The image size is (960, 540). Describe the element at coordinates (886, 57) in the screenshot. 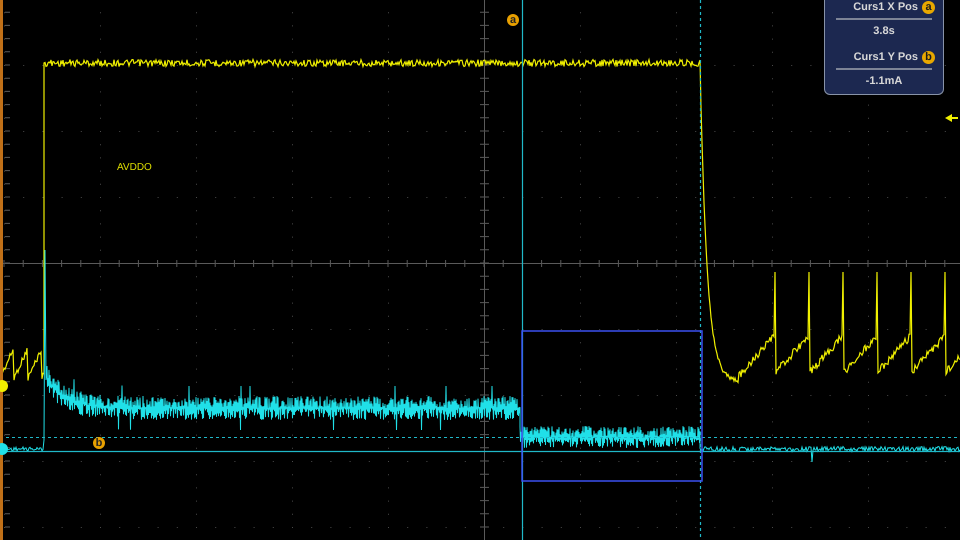

I see `readout-label: Curs1 Y Pos` at that location.